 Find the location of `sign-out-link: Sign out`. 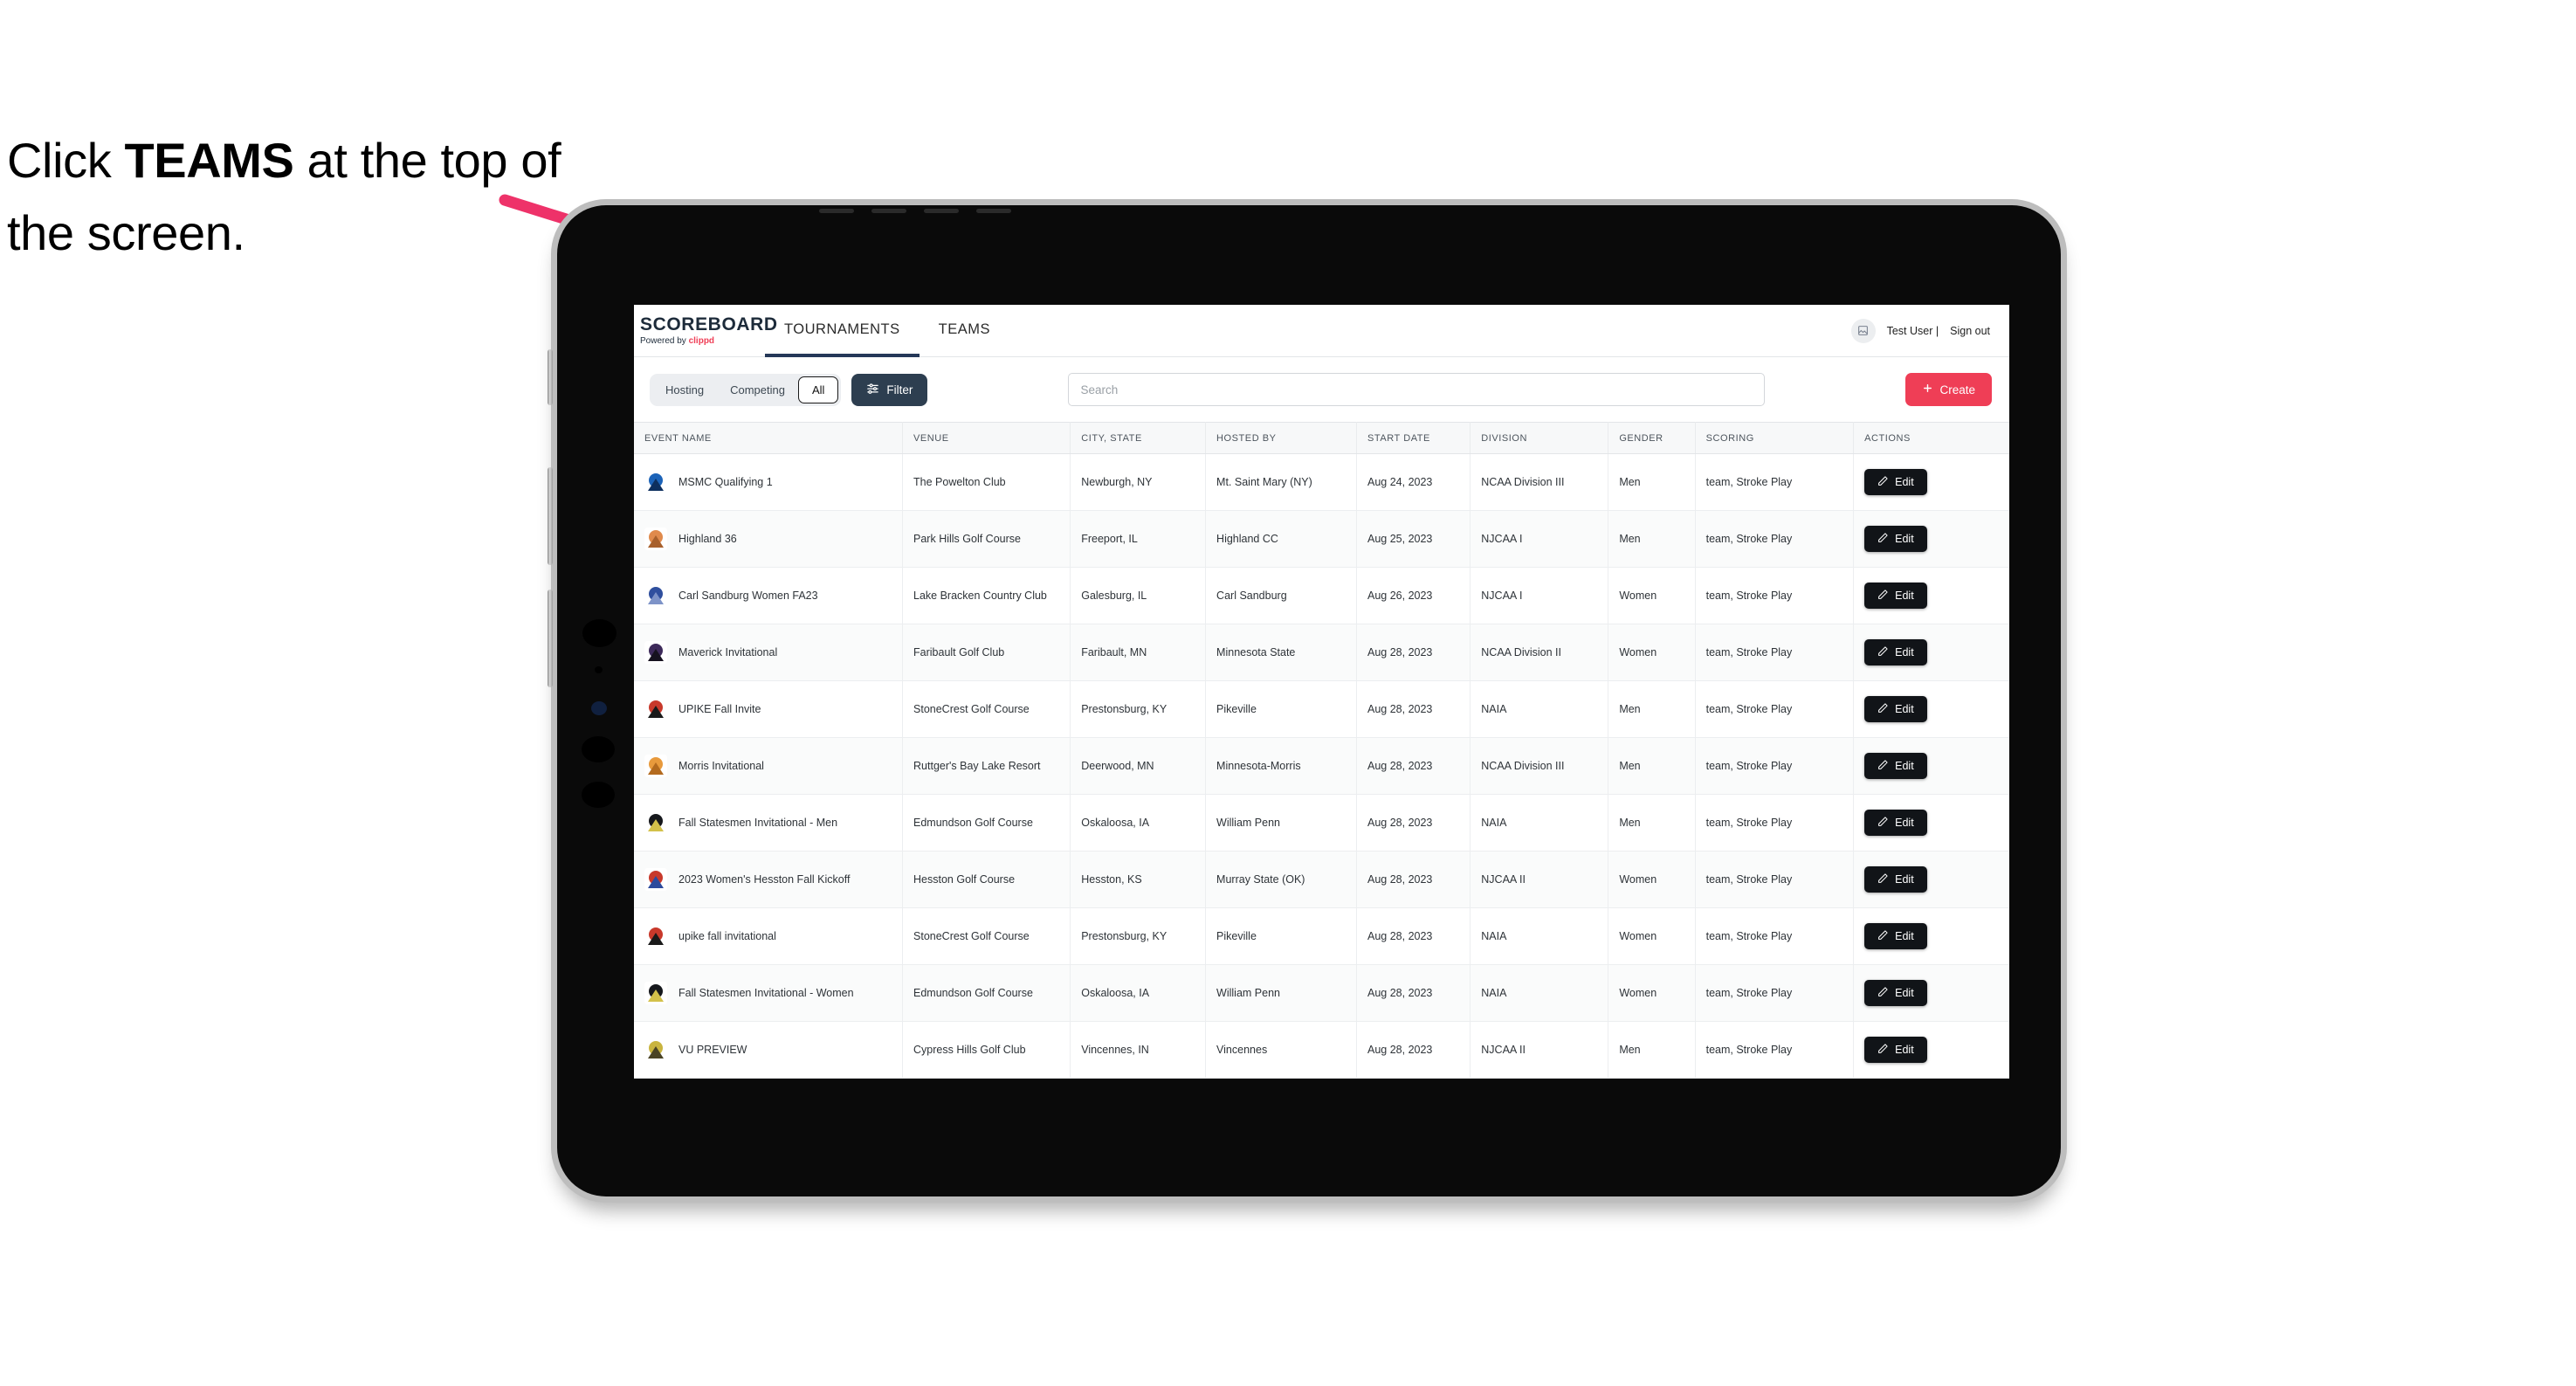

sign-out-link: Sign out is located at coordinates (1970, 331).